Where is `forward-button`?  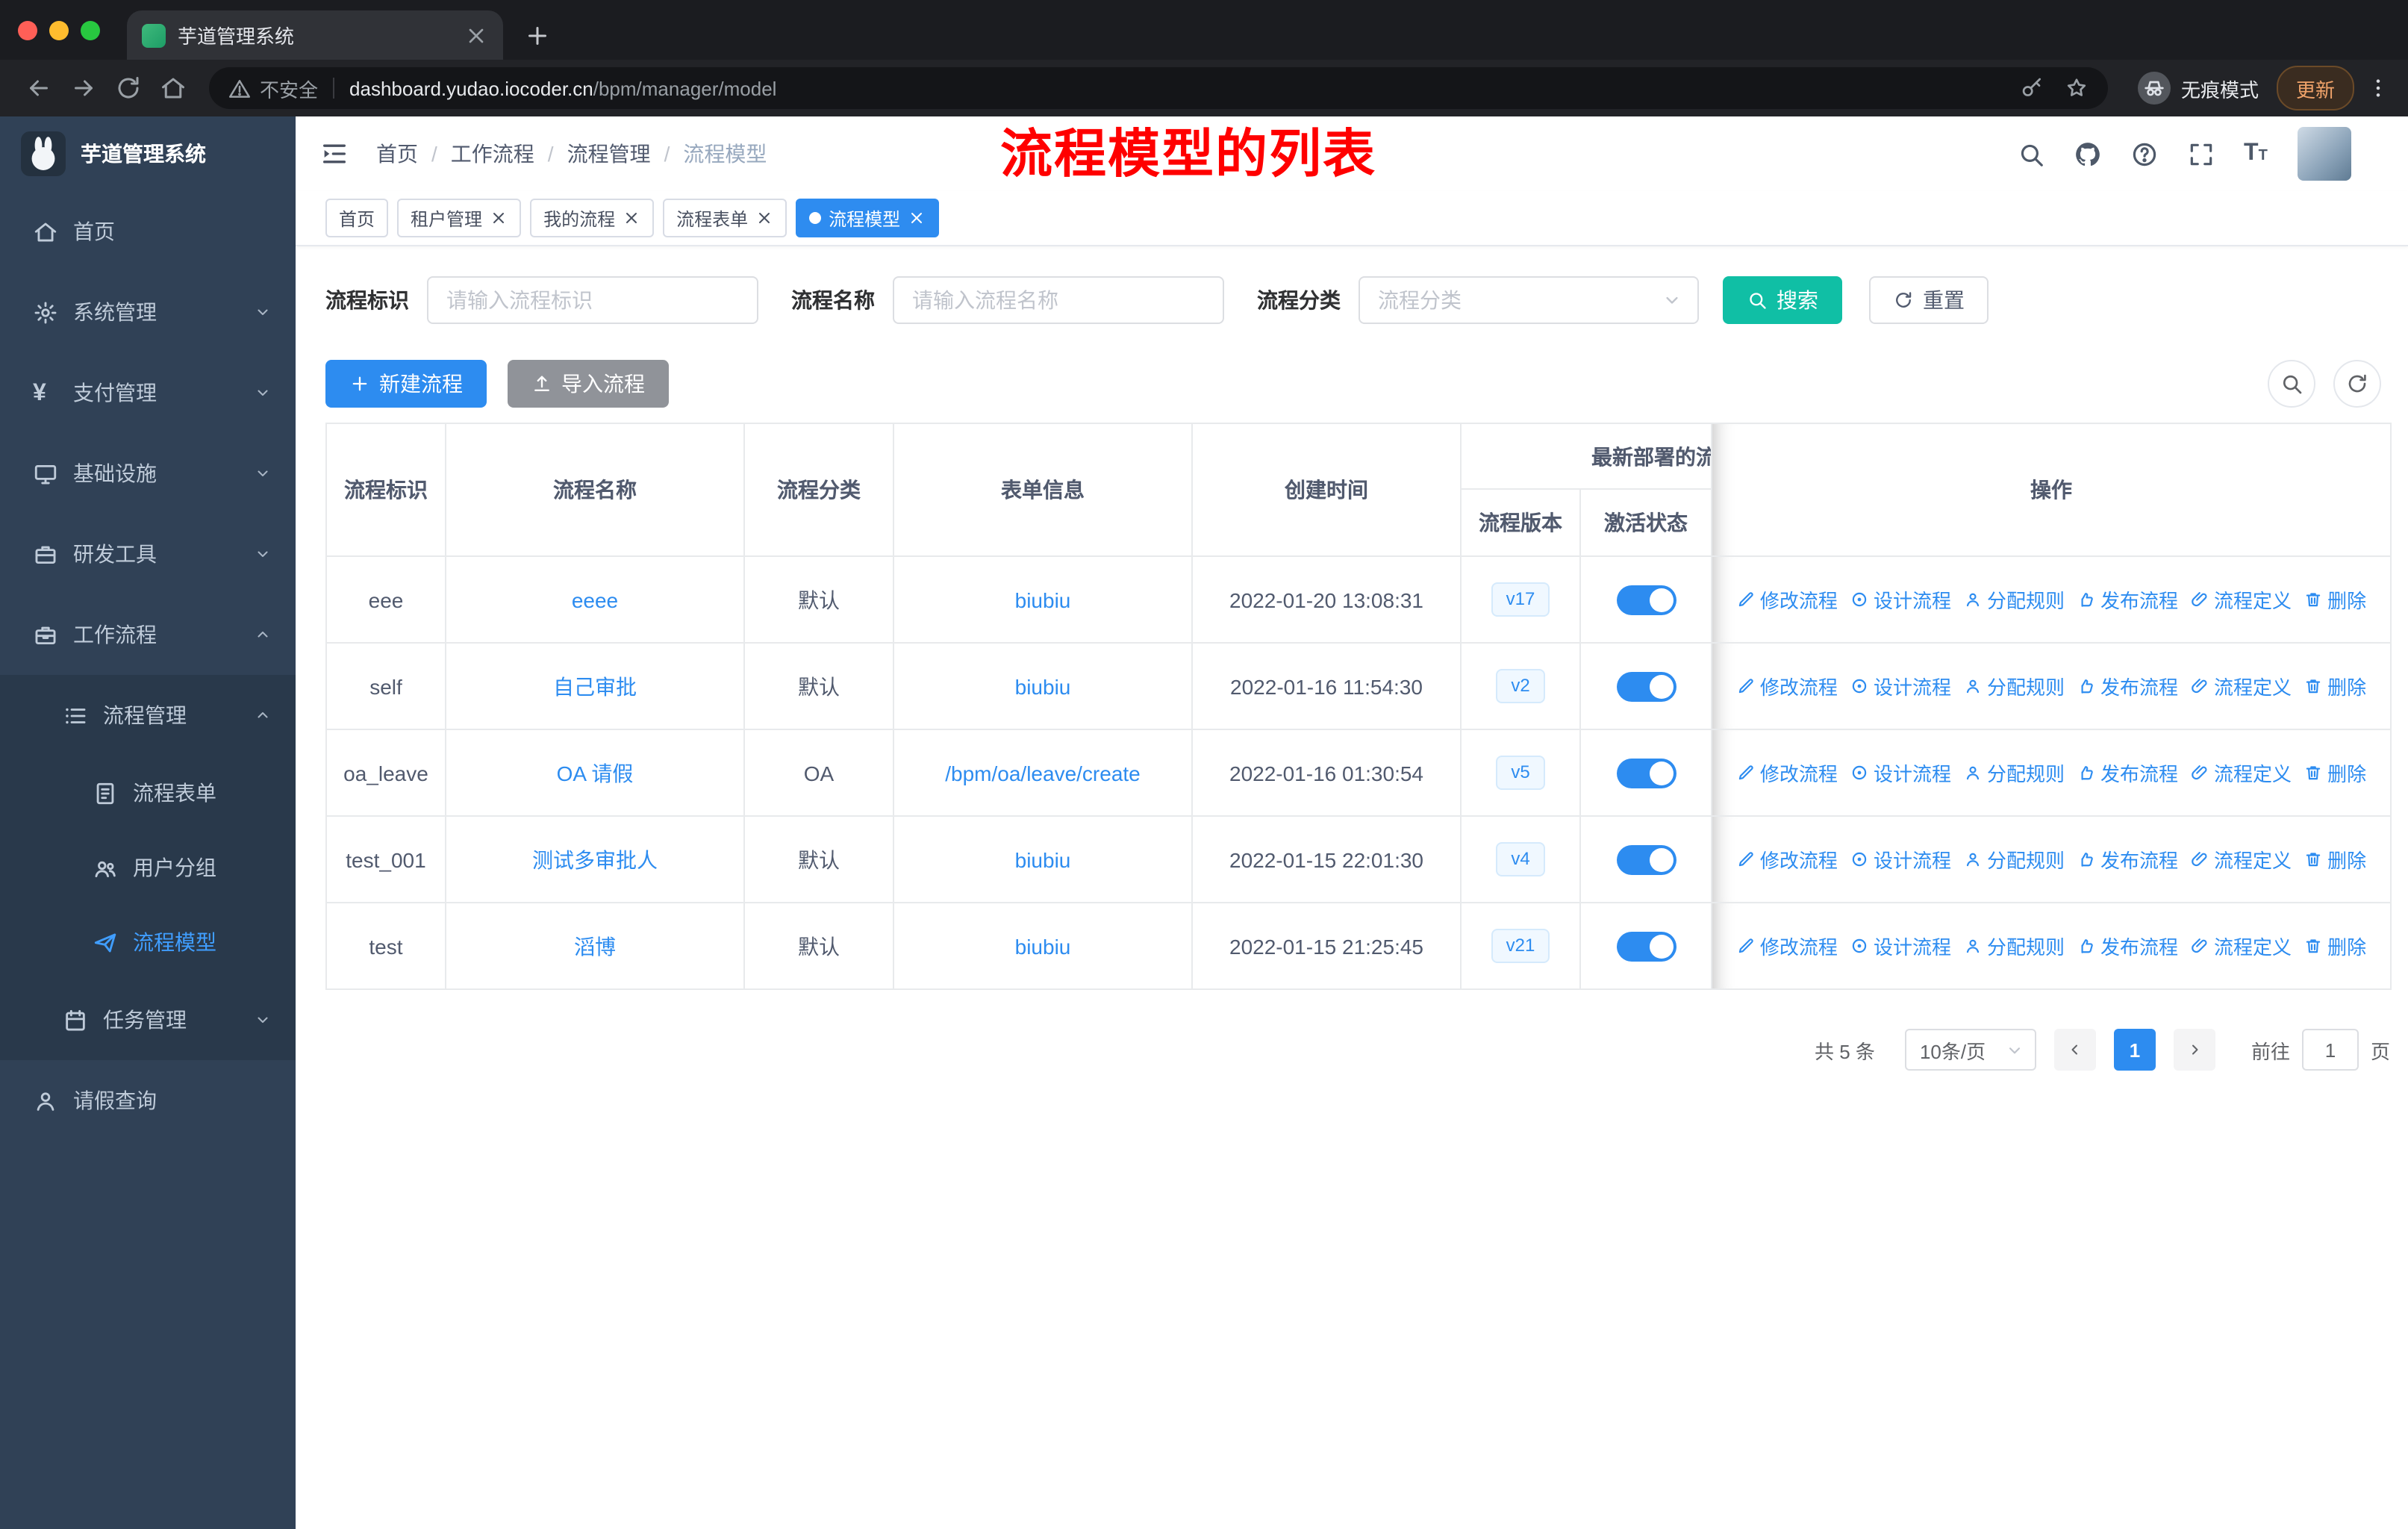
forward-button is located at coordinates (84, 88).